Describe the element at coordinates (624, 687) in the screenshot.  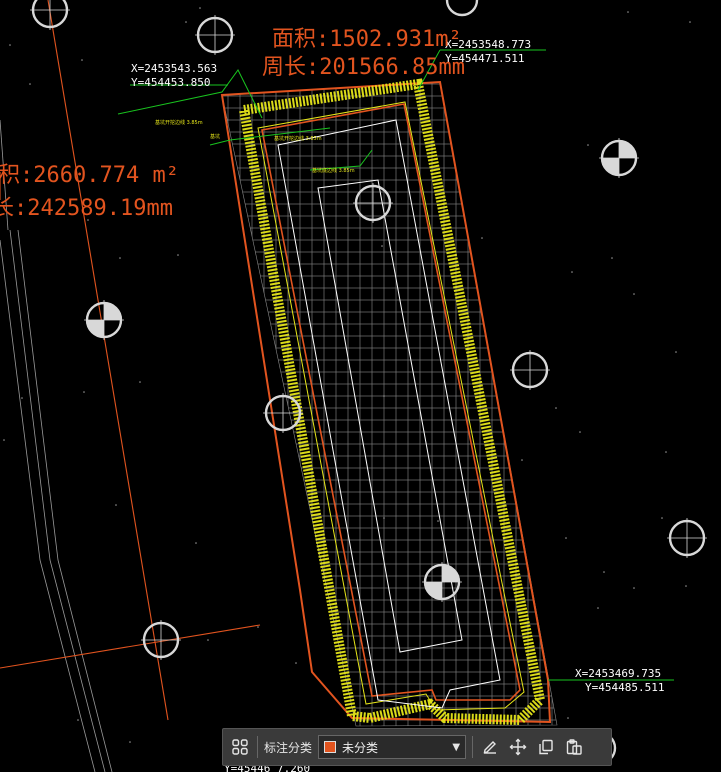
I see `coord-br-y: Y=454485.511` at that location.